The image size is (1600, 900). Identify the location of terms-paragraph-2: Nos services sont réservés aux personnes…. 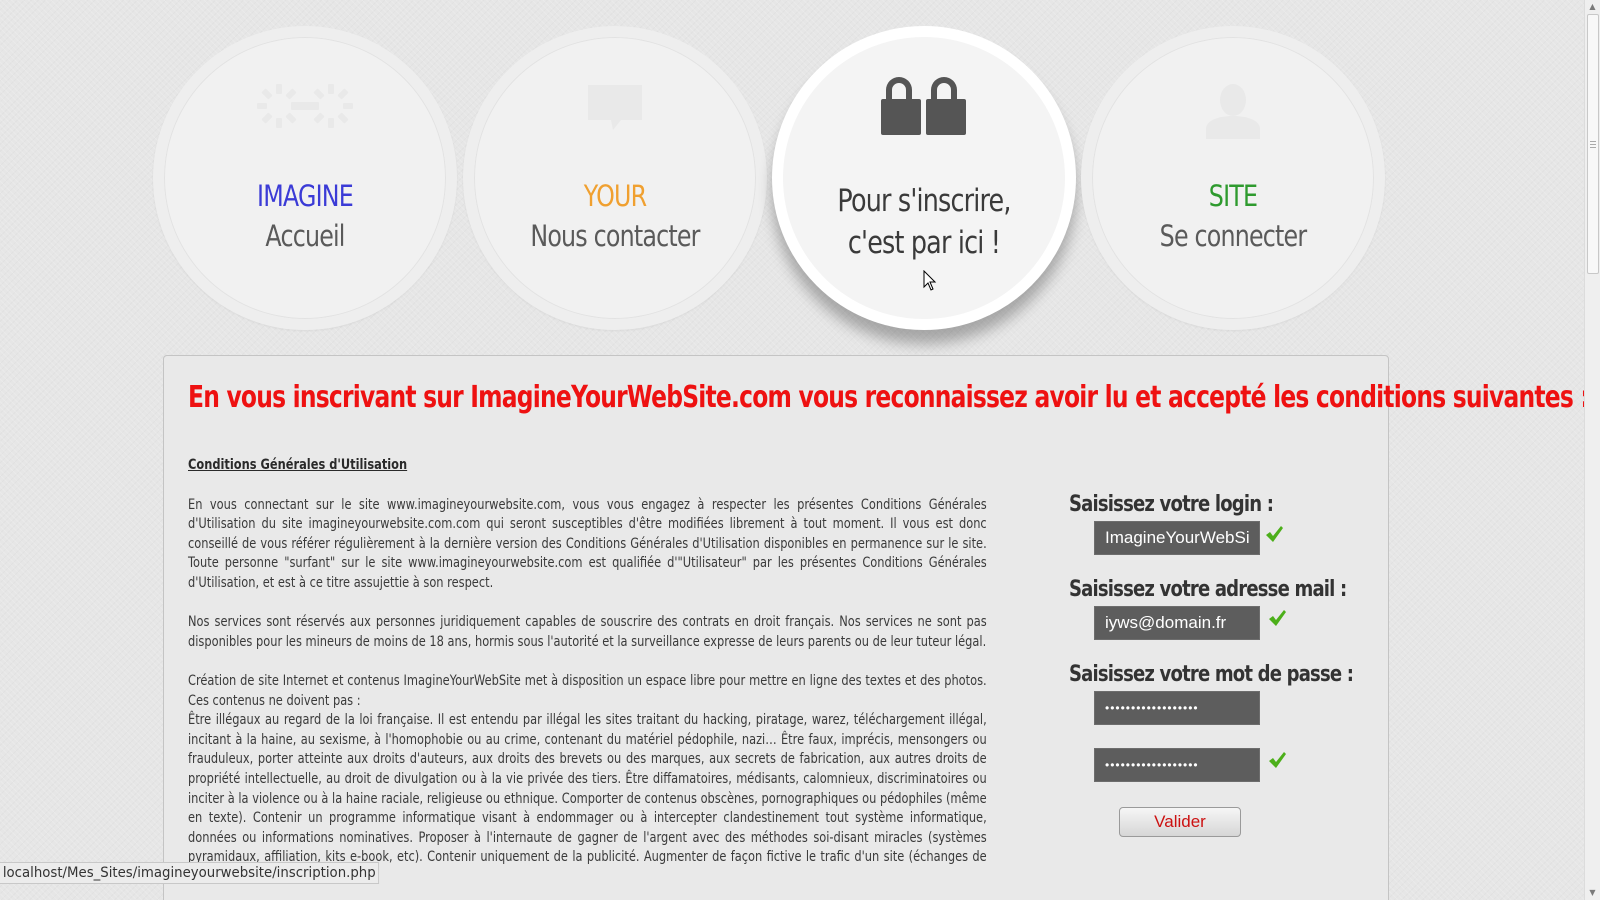
(587, 632).